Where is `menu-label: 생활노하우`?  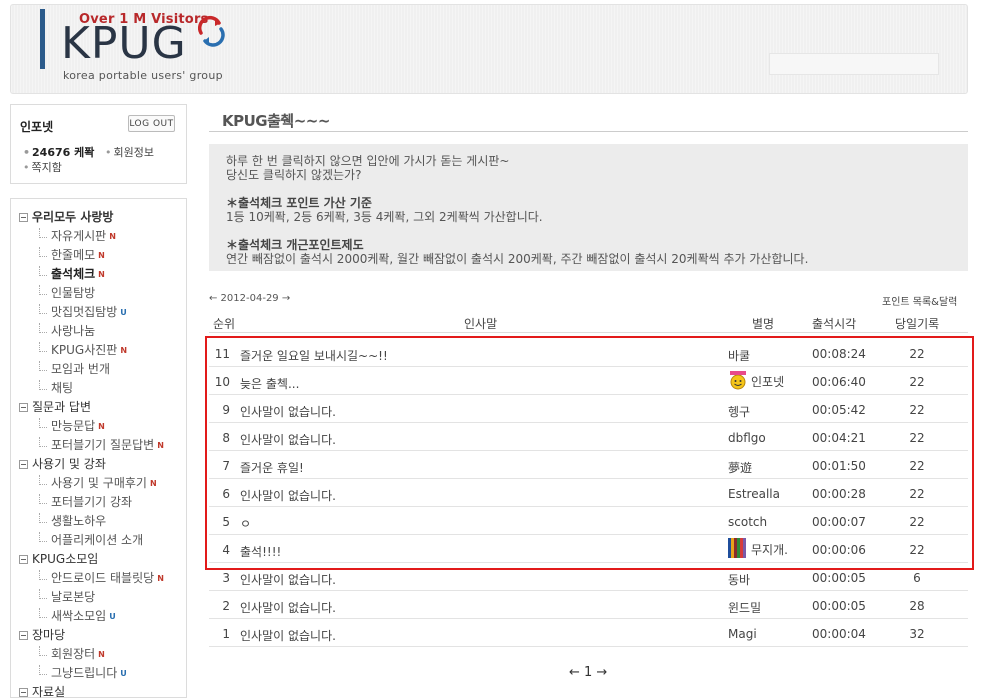 menu-label: 생활노하우 is located at coordinates (79, 521).